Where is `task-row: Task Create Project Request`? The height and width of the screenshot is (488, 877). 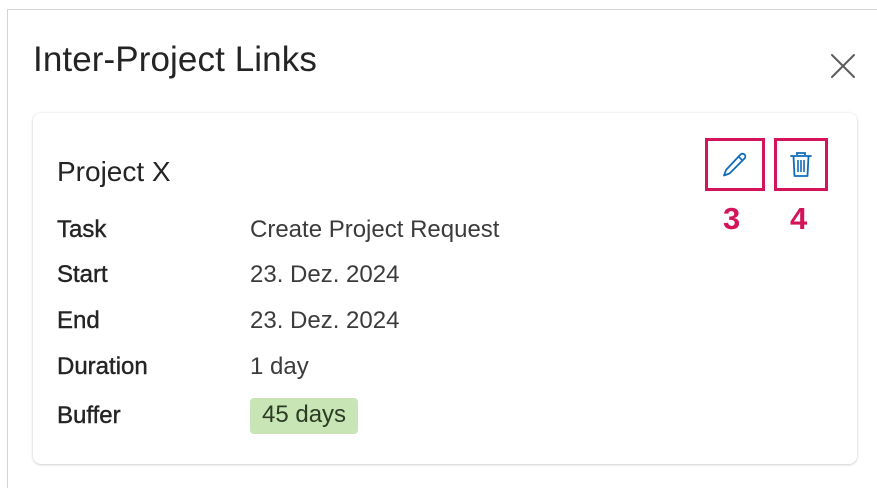 task-row: Task Create Project Request is located at coordinates (278, 230).